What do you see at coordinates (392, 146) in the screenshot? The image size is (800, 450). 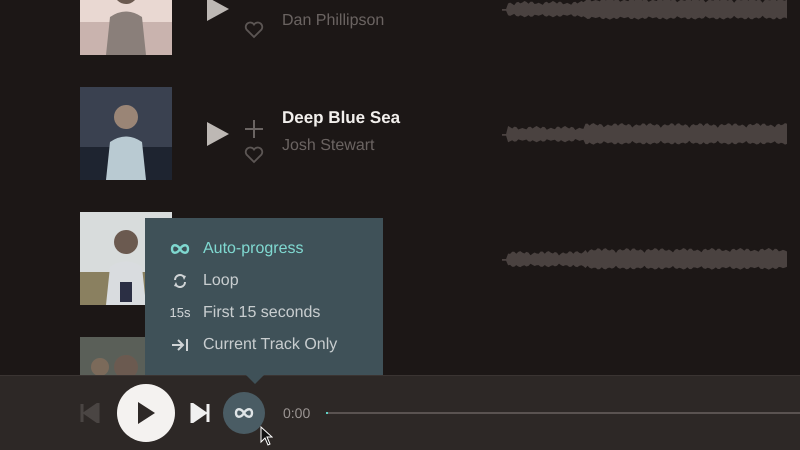 I see `artist-name: Josh Stewart` at bounding box center [392, 146].